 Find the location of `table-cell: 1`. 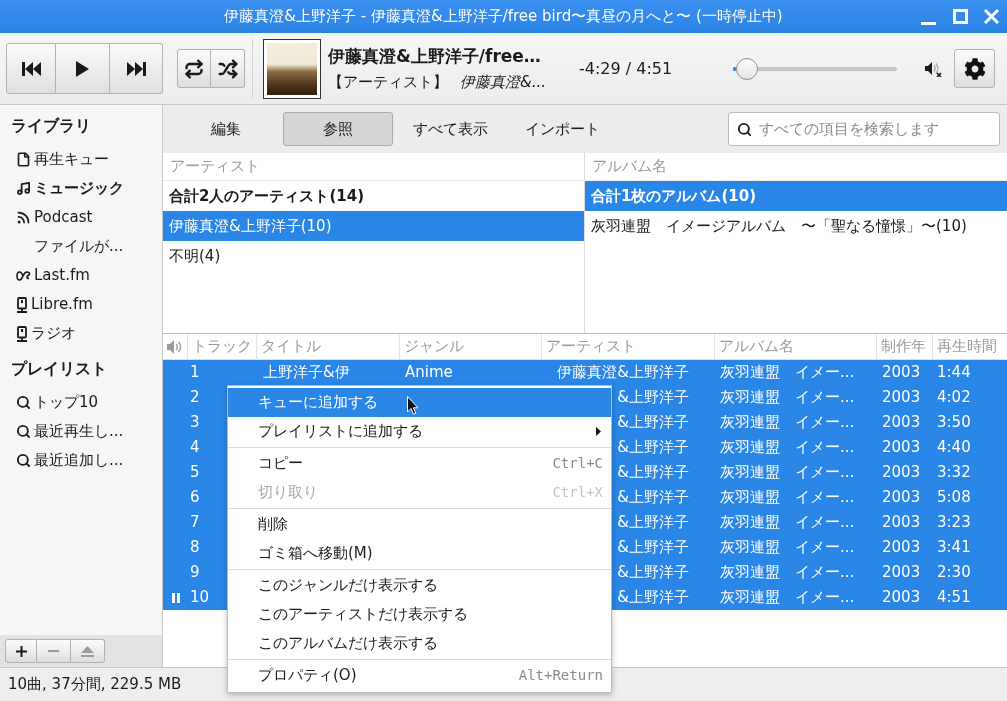

table-cell: 1 is located at coordinates (195, 372).